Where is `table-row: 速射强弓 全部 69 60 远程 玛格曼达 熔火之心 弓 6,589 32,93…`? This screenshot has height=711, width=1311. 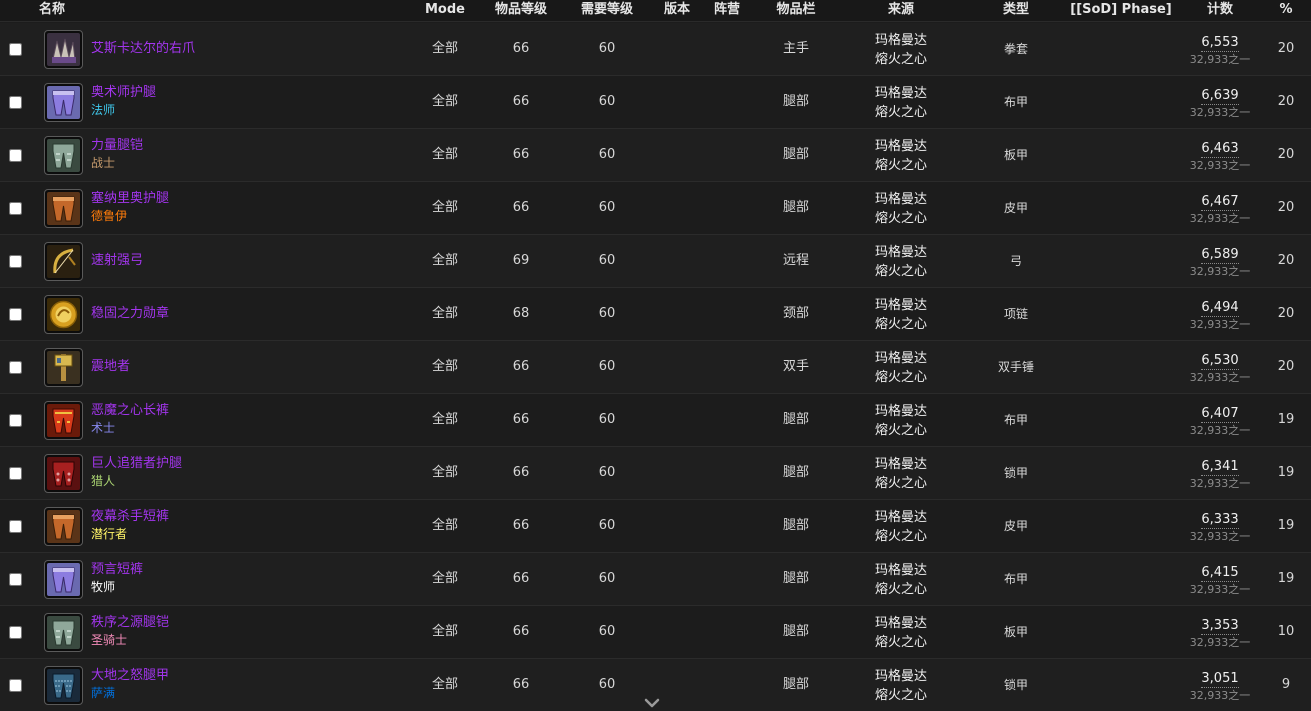
table-row: 速射强弓 全部 69 60 远程 玛格曼达 熔火之心 弓 6,589 32,93… is located at coordinates (655, 261).